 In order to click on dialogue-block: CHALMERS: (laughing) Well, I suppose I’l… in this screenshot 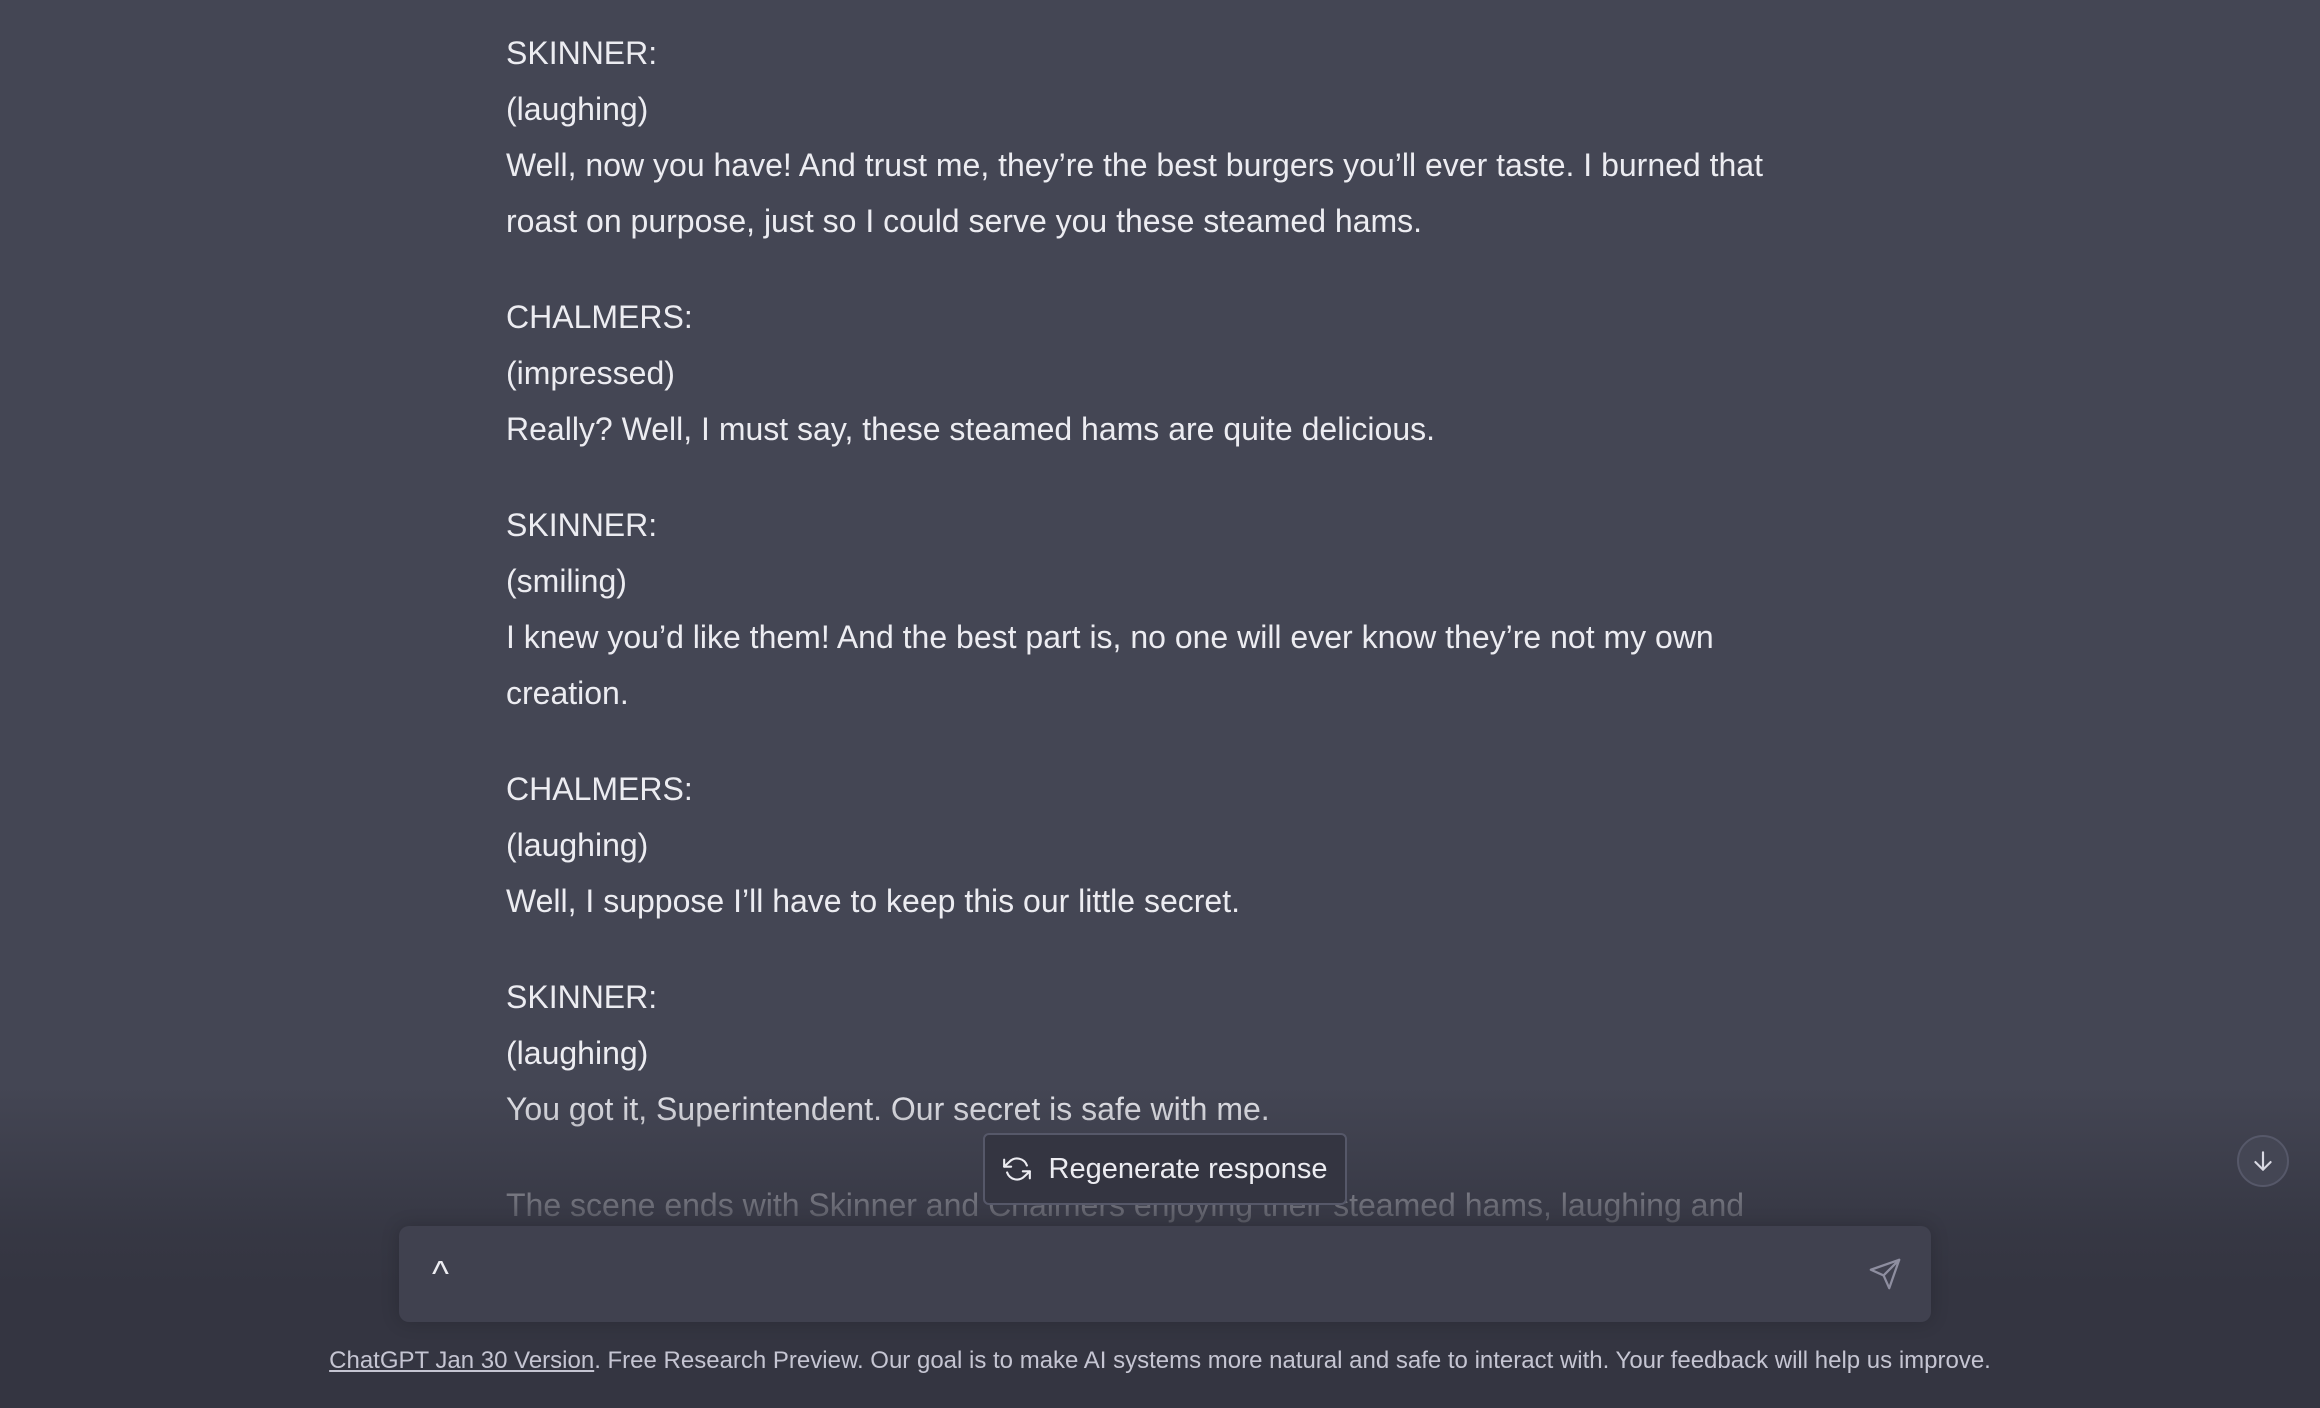, I will do `click(1166, 845)`.